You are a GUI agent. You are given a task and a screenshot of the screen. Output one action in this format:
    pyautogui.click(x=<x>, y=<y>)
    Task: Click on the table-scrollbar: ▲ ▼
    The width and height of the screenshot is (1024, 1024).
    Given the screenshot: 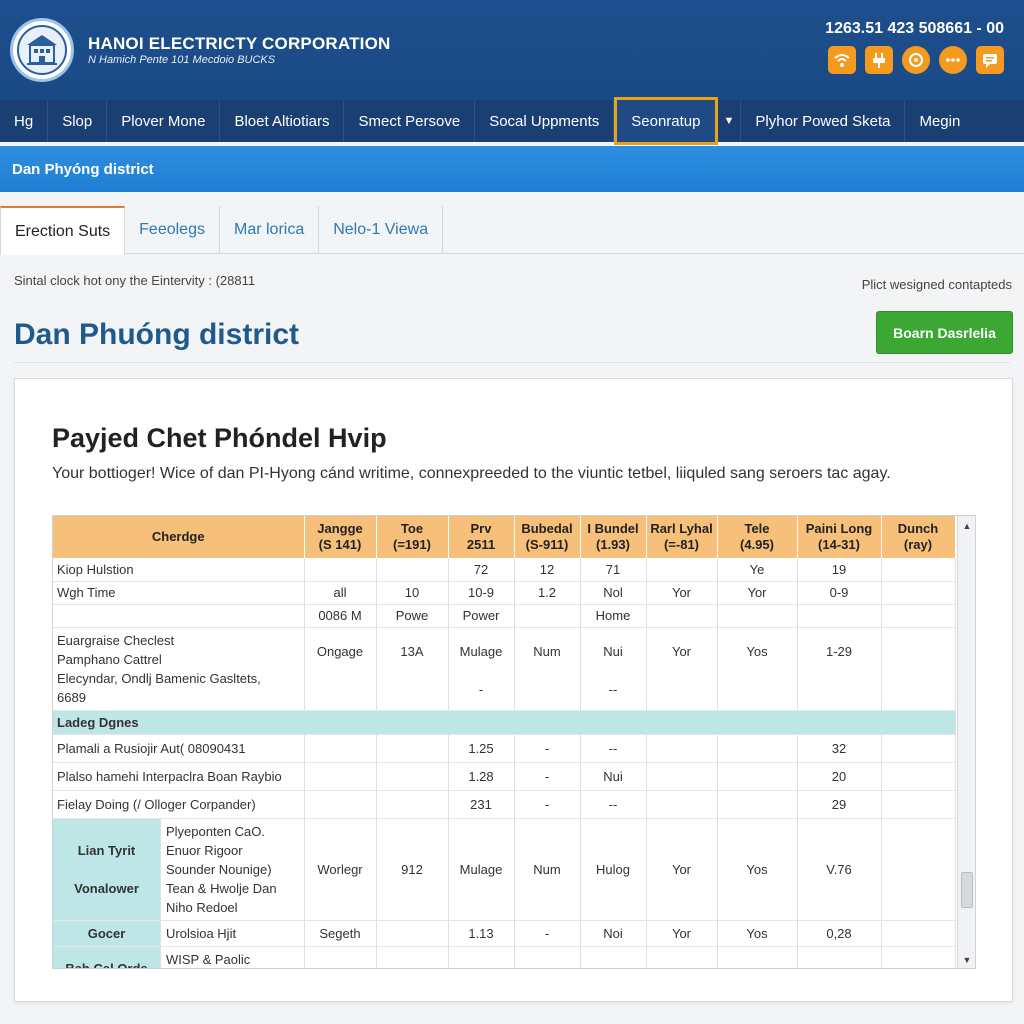 What is the action you would take?
    pyautogui.click(x=966, y=742)
    